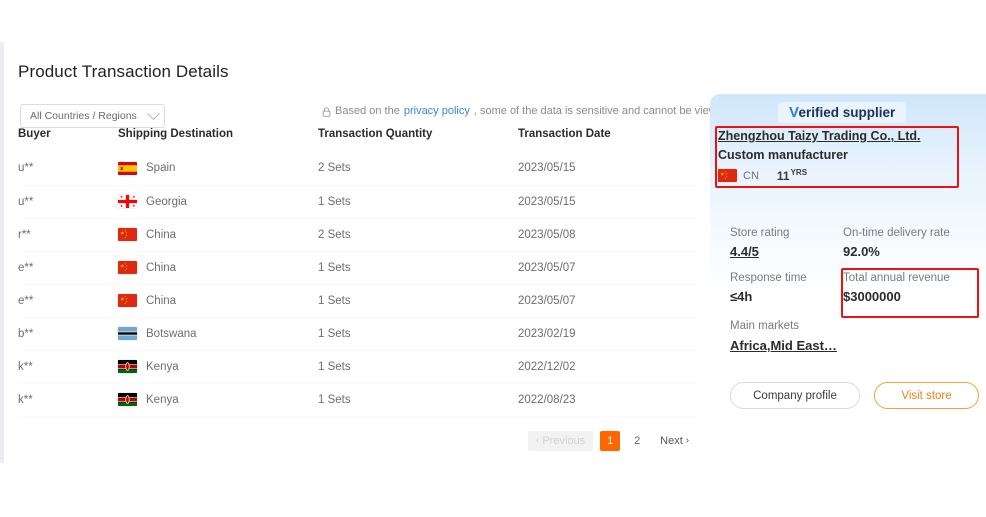  I want to click on pagination-page-2: 2, so click(637, 441).